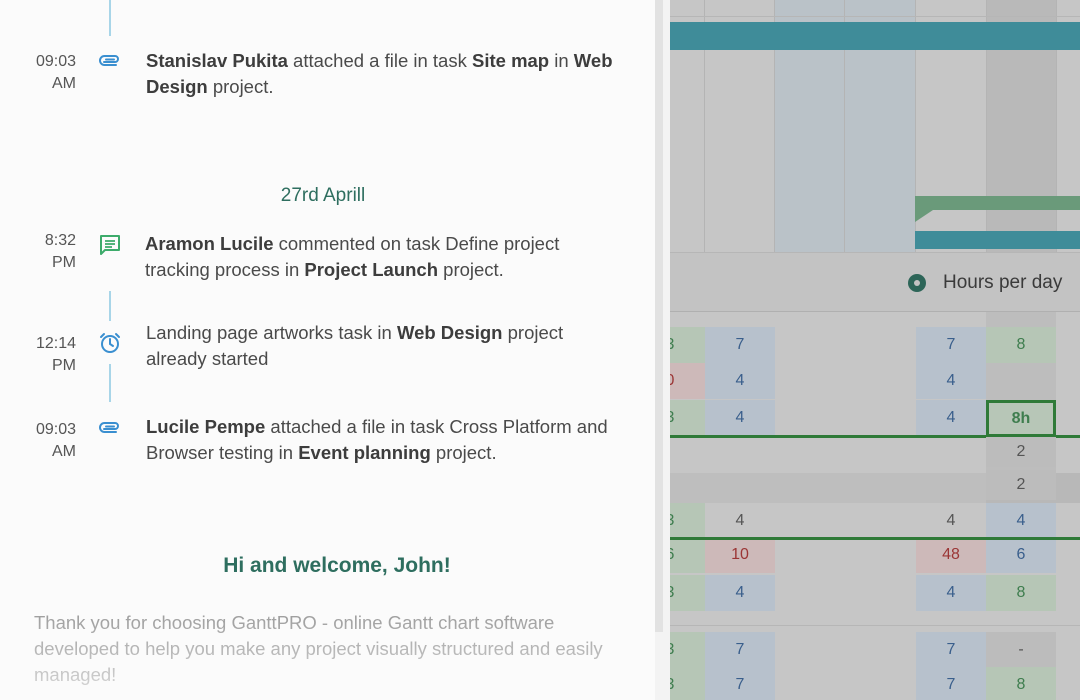 This screenshot has width=1080, height=700. Describe the element at coordinates (205, 426) in the screenshot. I see `activity-bold-text: Lucile Pempe` at that location.